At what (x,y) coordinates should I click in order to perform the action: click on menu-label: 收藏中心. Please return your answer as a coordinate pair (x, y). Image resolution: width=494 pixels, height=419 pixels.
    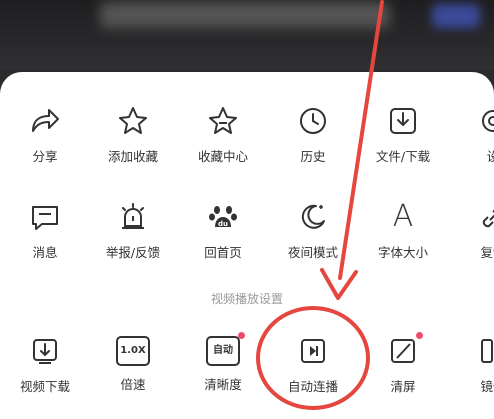
    Looking at the image, I should click on (222, 156).